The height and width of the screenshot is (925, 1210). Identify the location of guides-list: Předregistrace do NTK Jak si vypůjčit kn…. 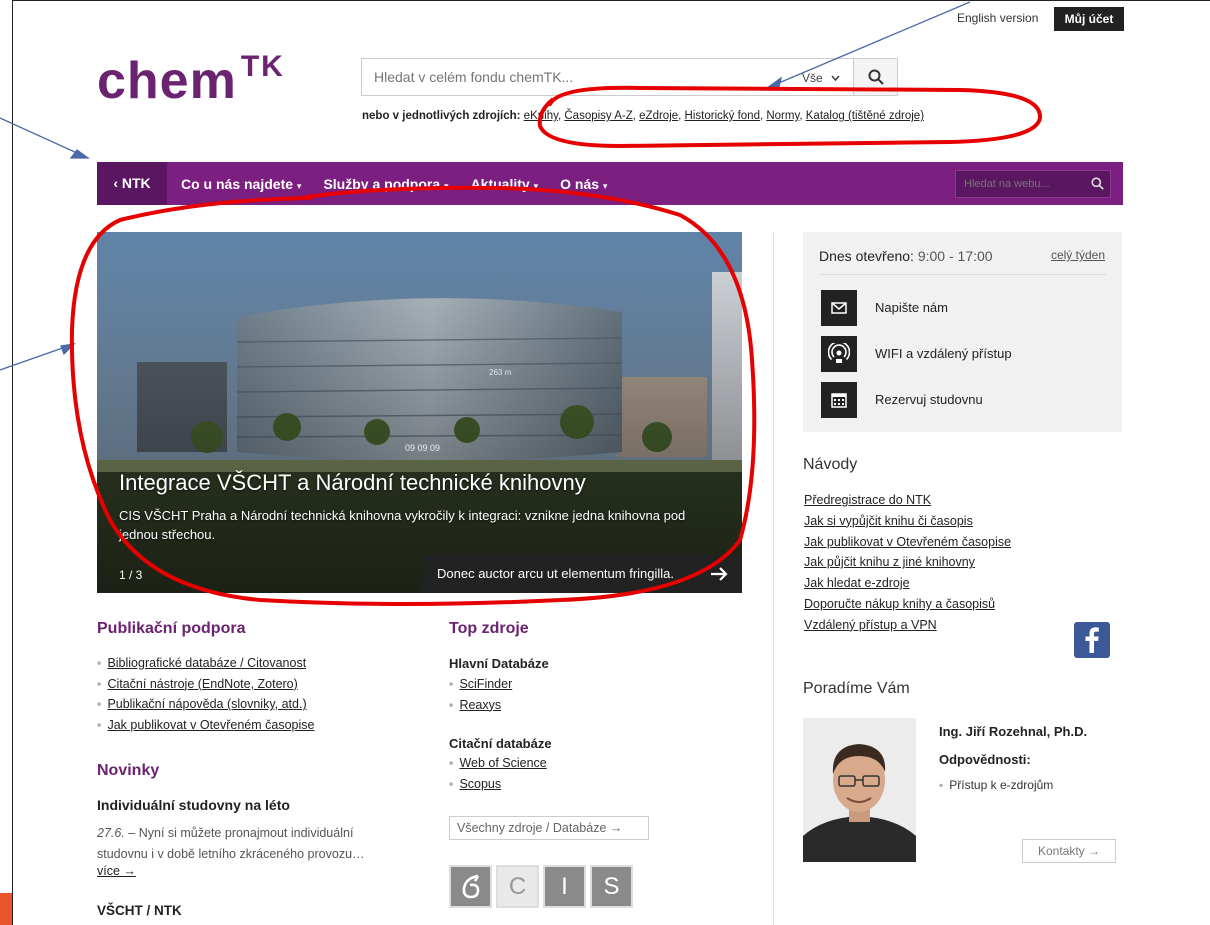
(907, 563).